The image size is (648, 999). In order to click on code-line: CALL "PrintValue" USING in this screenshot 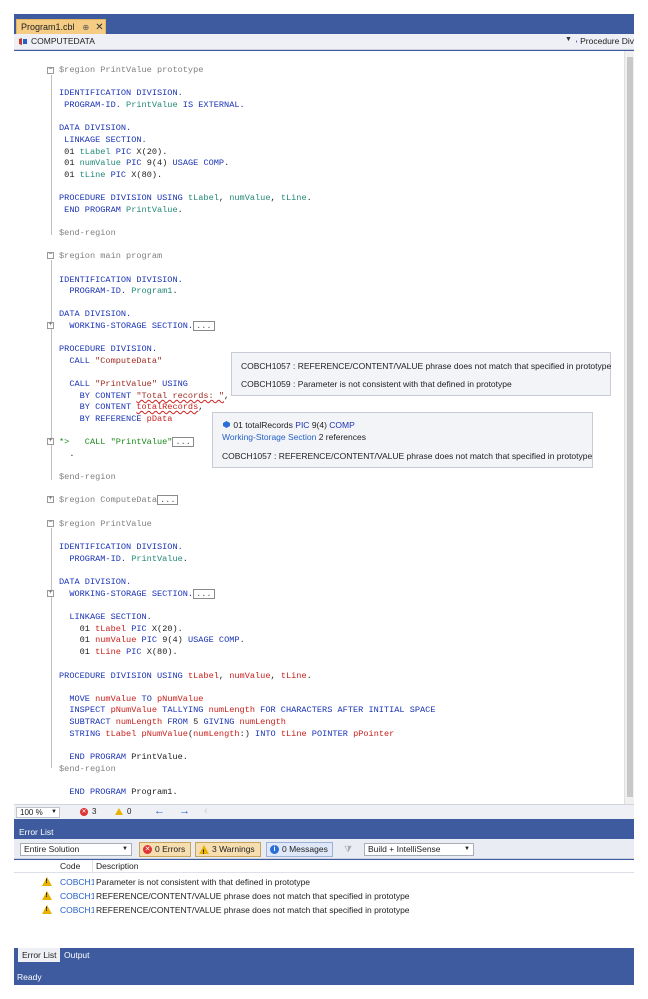, I will do `click(123, 384)`.